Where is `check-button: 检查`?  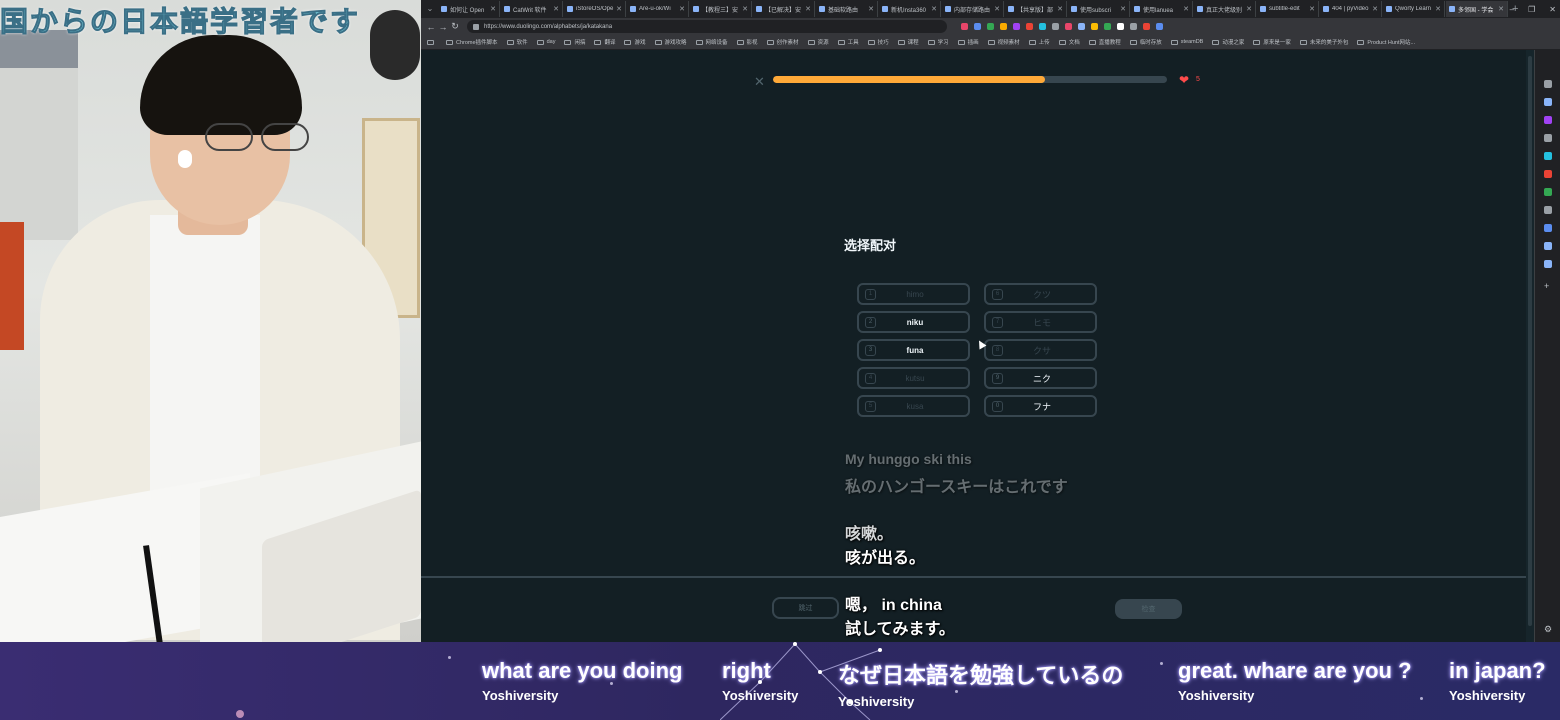
check-button: 检查 is located at coordinates (1148, 609).